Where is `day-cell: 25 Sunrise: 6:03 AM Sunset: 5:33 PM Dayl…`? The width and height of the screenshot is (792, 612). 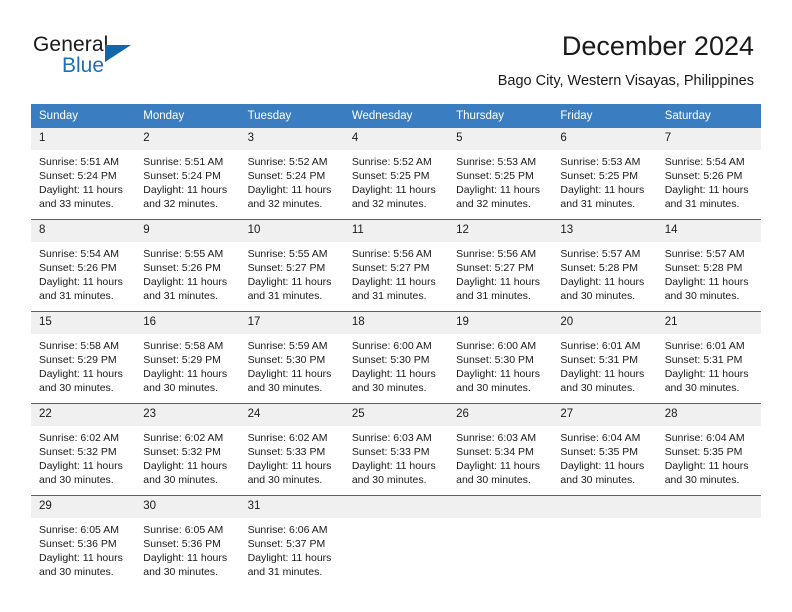 day-cell: 25 Sunrise: 6:03 AM Sunset: 5:33 PM Dayl… is located at coordinates (396, 449).